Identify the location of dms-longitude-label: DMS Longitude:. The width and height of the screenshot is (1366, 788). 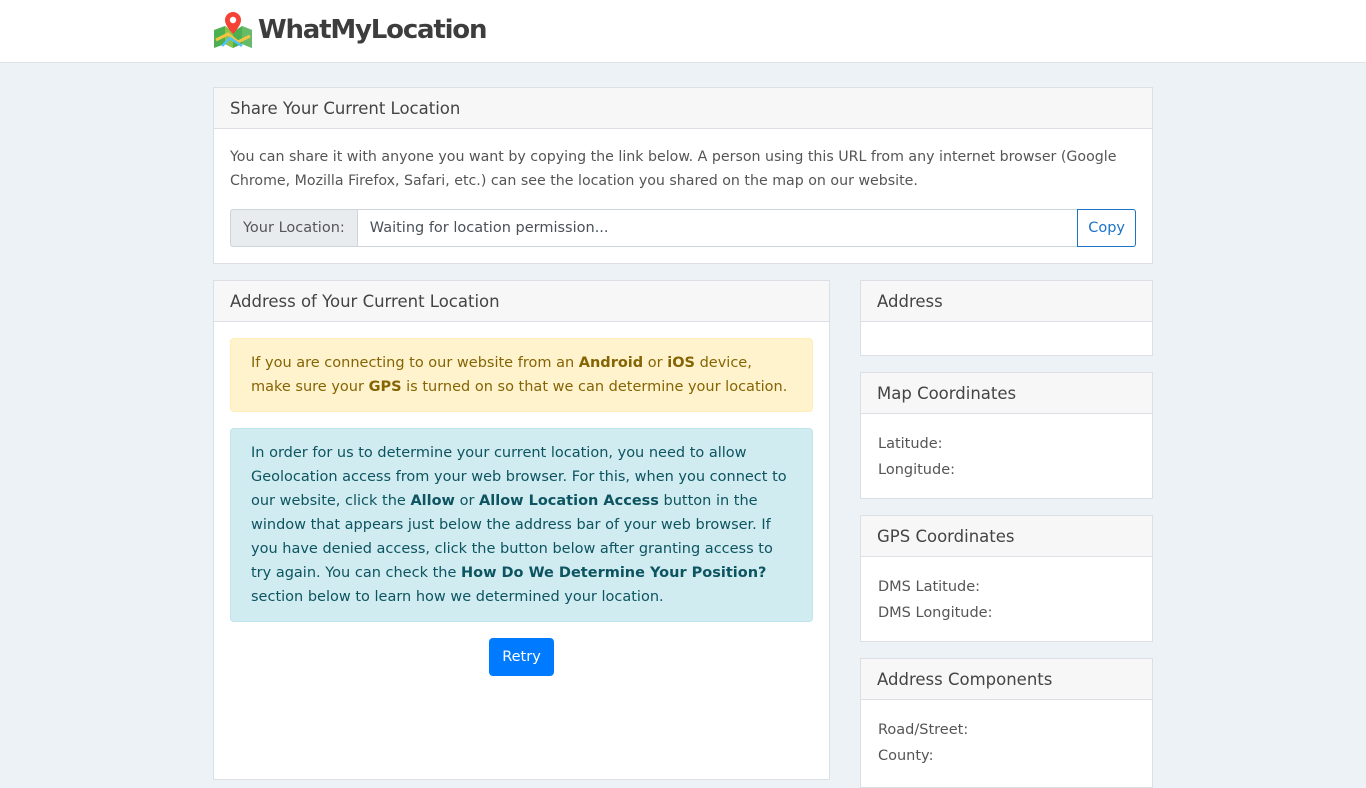
(935, 613).